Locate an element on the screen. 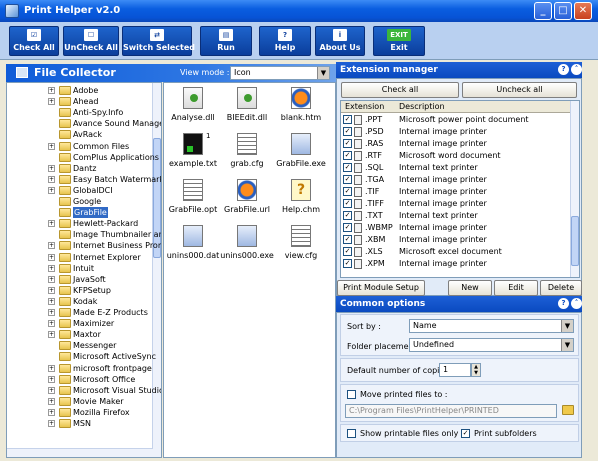  close-button: ✕ is located at coordinates (583, 11).